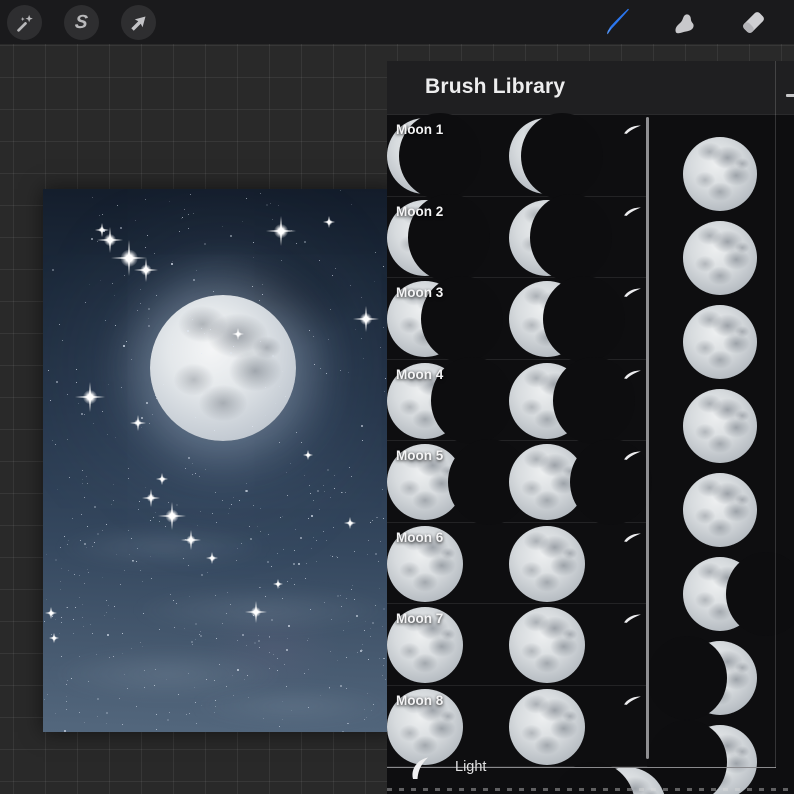 This screenshot has height=794, width=794. Describe the element at coordinates (647, 438) in the screenshot. I see `brush-list-scrollbar` at that location.